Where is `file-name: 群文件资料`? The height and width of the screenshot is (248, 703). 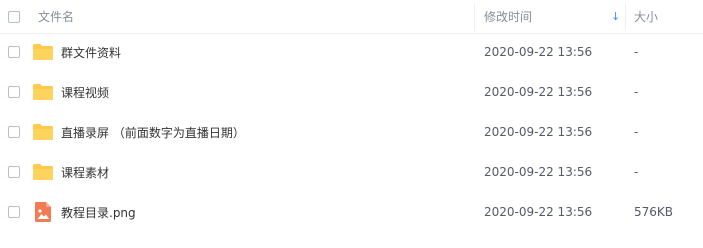
file-name: 群文件资料 is located at coordinates (91, 52).